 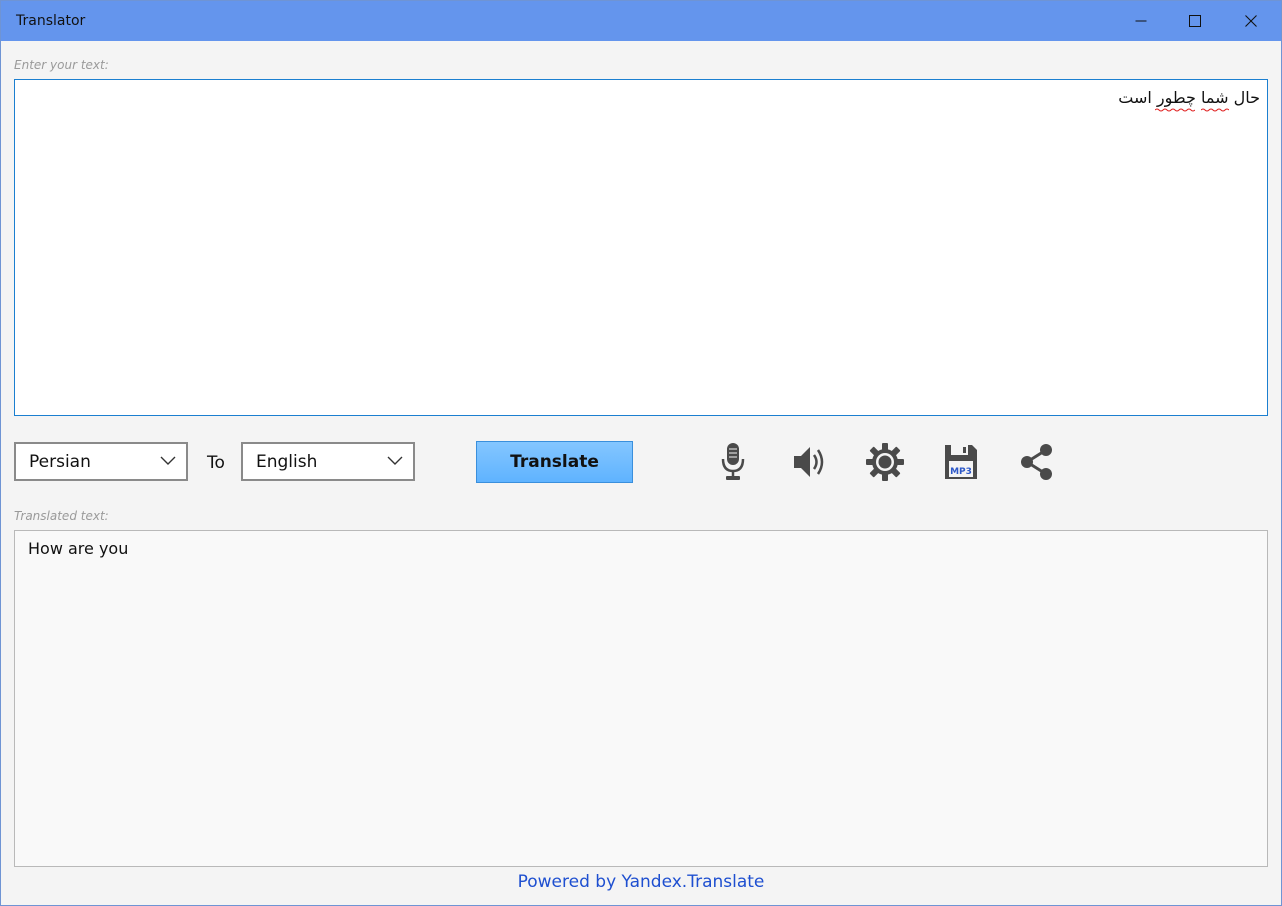 What do you see at coordinates (78, 548) in the screenshot?
I see `translated-text-value: How are you` at bounding box center [78, 548].